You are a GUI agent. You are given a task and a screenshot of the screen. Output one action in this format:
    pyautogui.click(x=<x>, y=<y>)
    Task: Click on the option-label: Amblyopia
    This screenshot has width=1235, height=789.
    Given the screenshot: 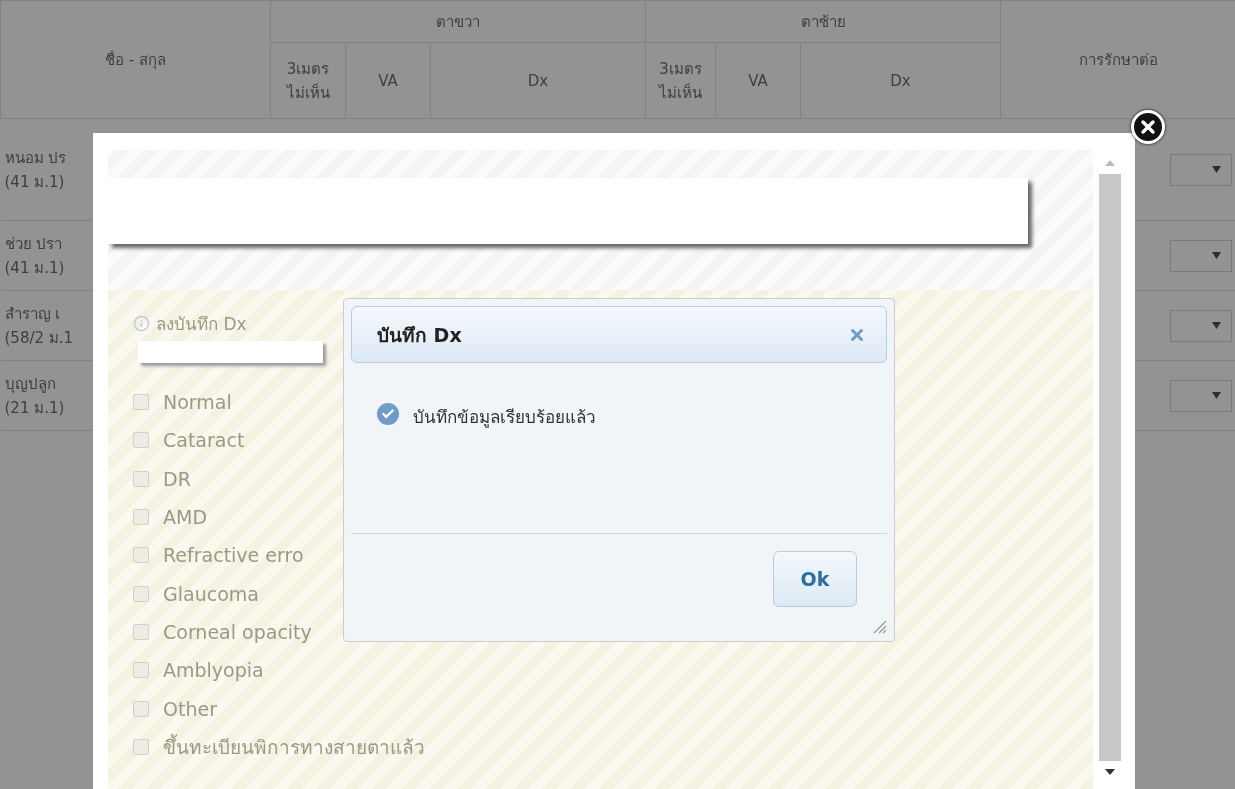 What is the action you would take?
    pyautogui.click(x=213, y=670)
    